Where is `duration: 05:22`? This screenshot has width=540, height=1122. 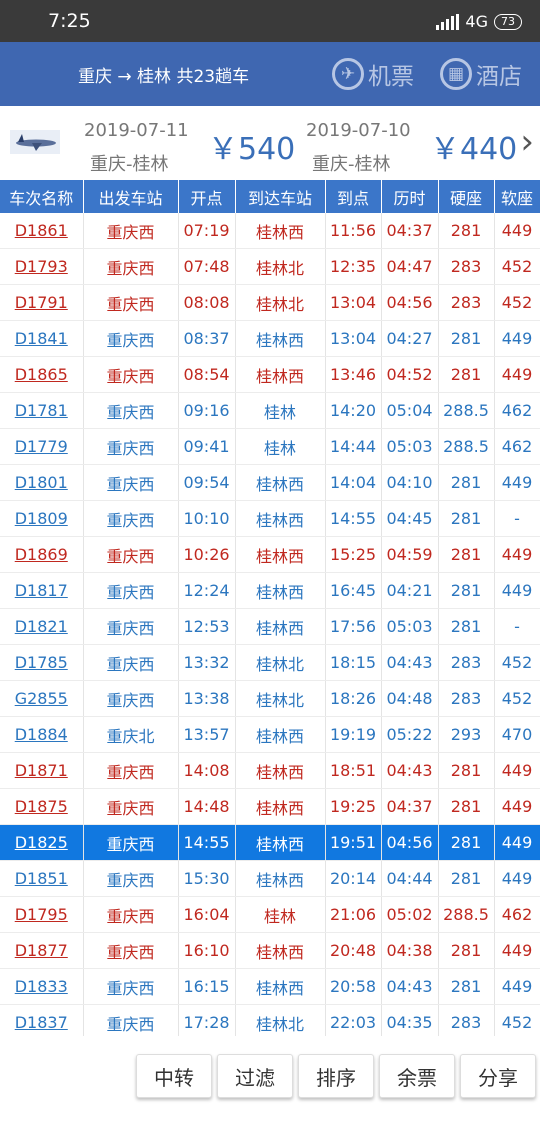
duration: 05:22 is located at coordinates (410, 734).